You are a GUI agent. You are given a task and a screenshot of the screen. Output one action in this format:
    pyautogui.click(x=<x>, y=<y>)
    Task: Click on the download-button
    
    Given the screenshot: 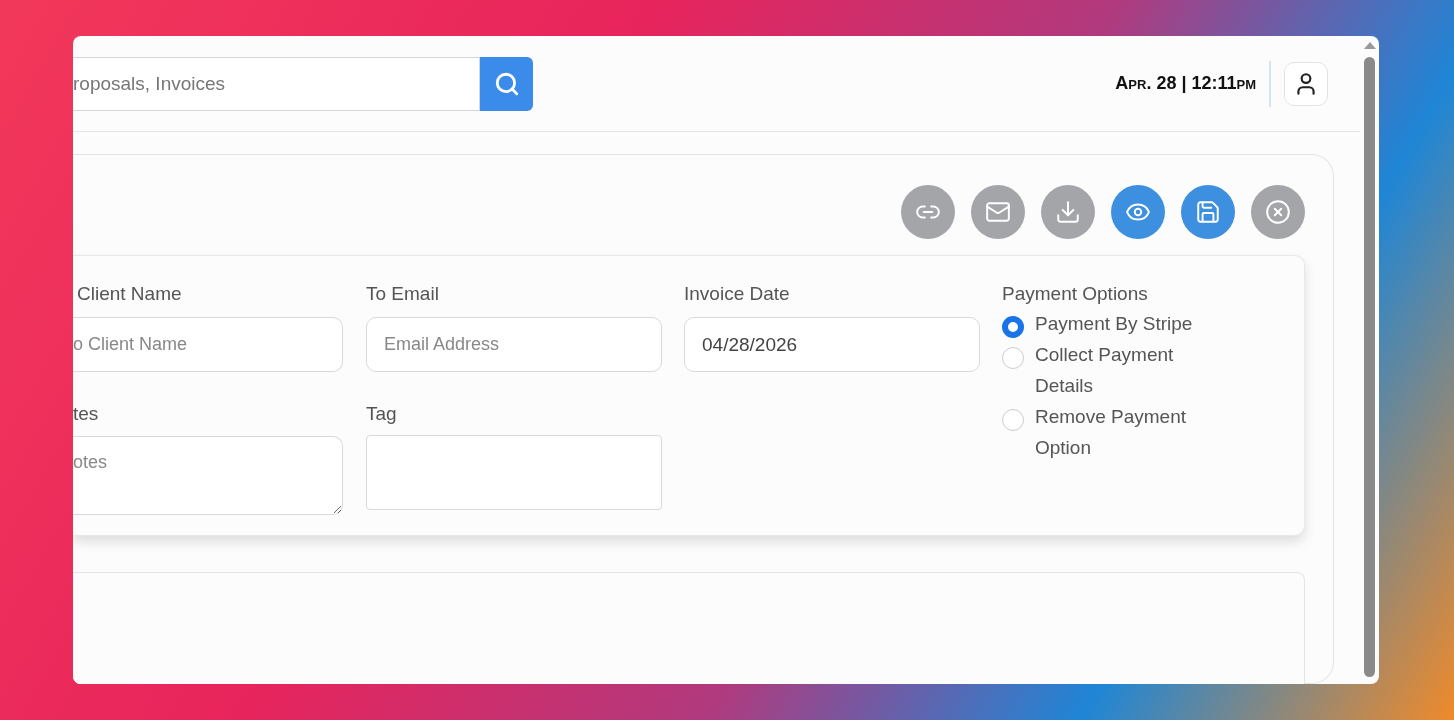 What is the action you would take?
    pyautogui.click(x=1068, y=212)
    